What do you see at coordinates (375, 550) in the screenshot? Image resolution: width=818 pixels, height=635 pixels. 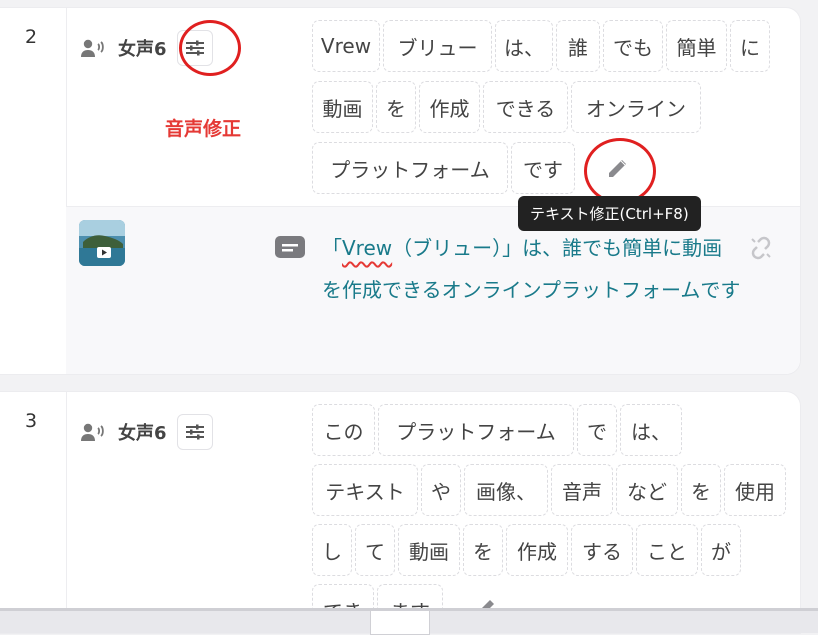 I see `word-token: て` at bounding box center [375, 550].